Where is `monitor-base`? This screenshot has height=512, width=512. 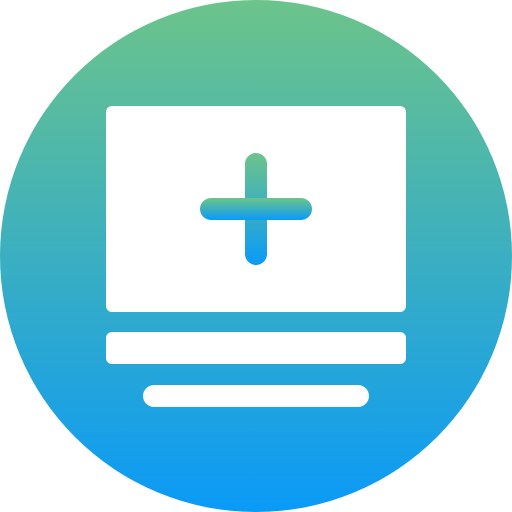 monitor-base is located at coordinates (256, 348).